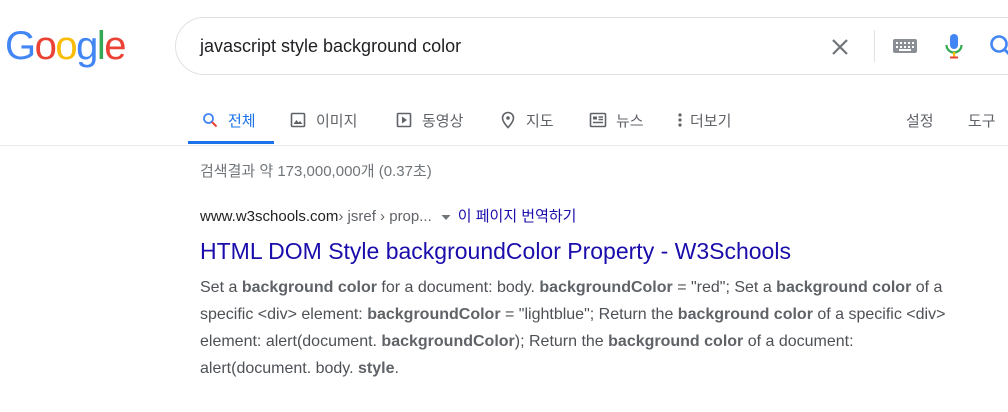  Describe the element at coordinates (874, 46) in the screenshot. I see `search-divider` at that location.